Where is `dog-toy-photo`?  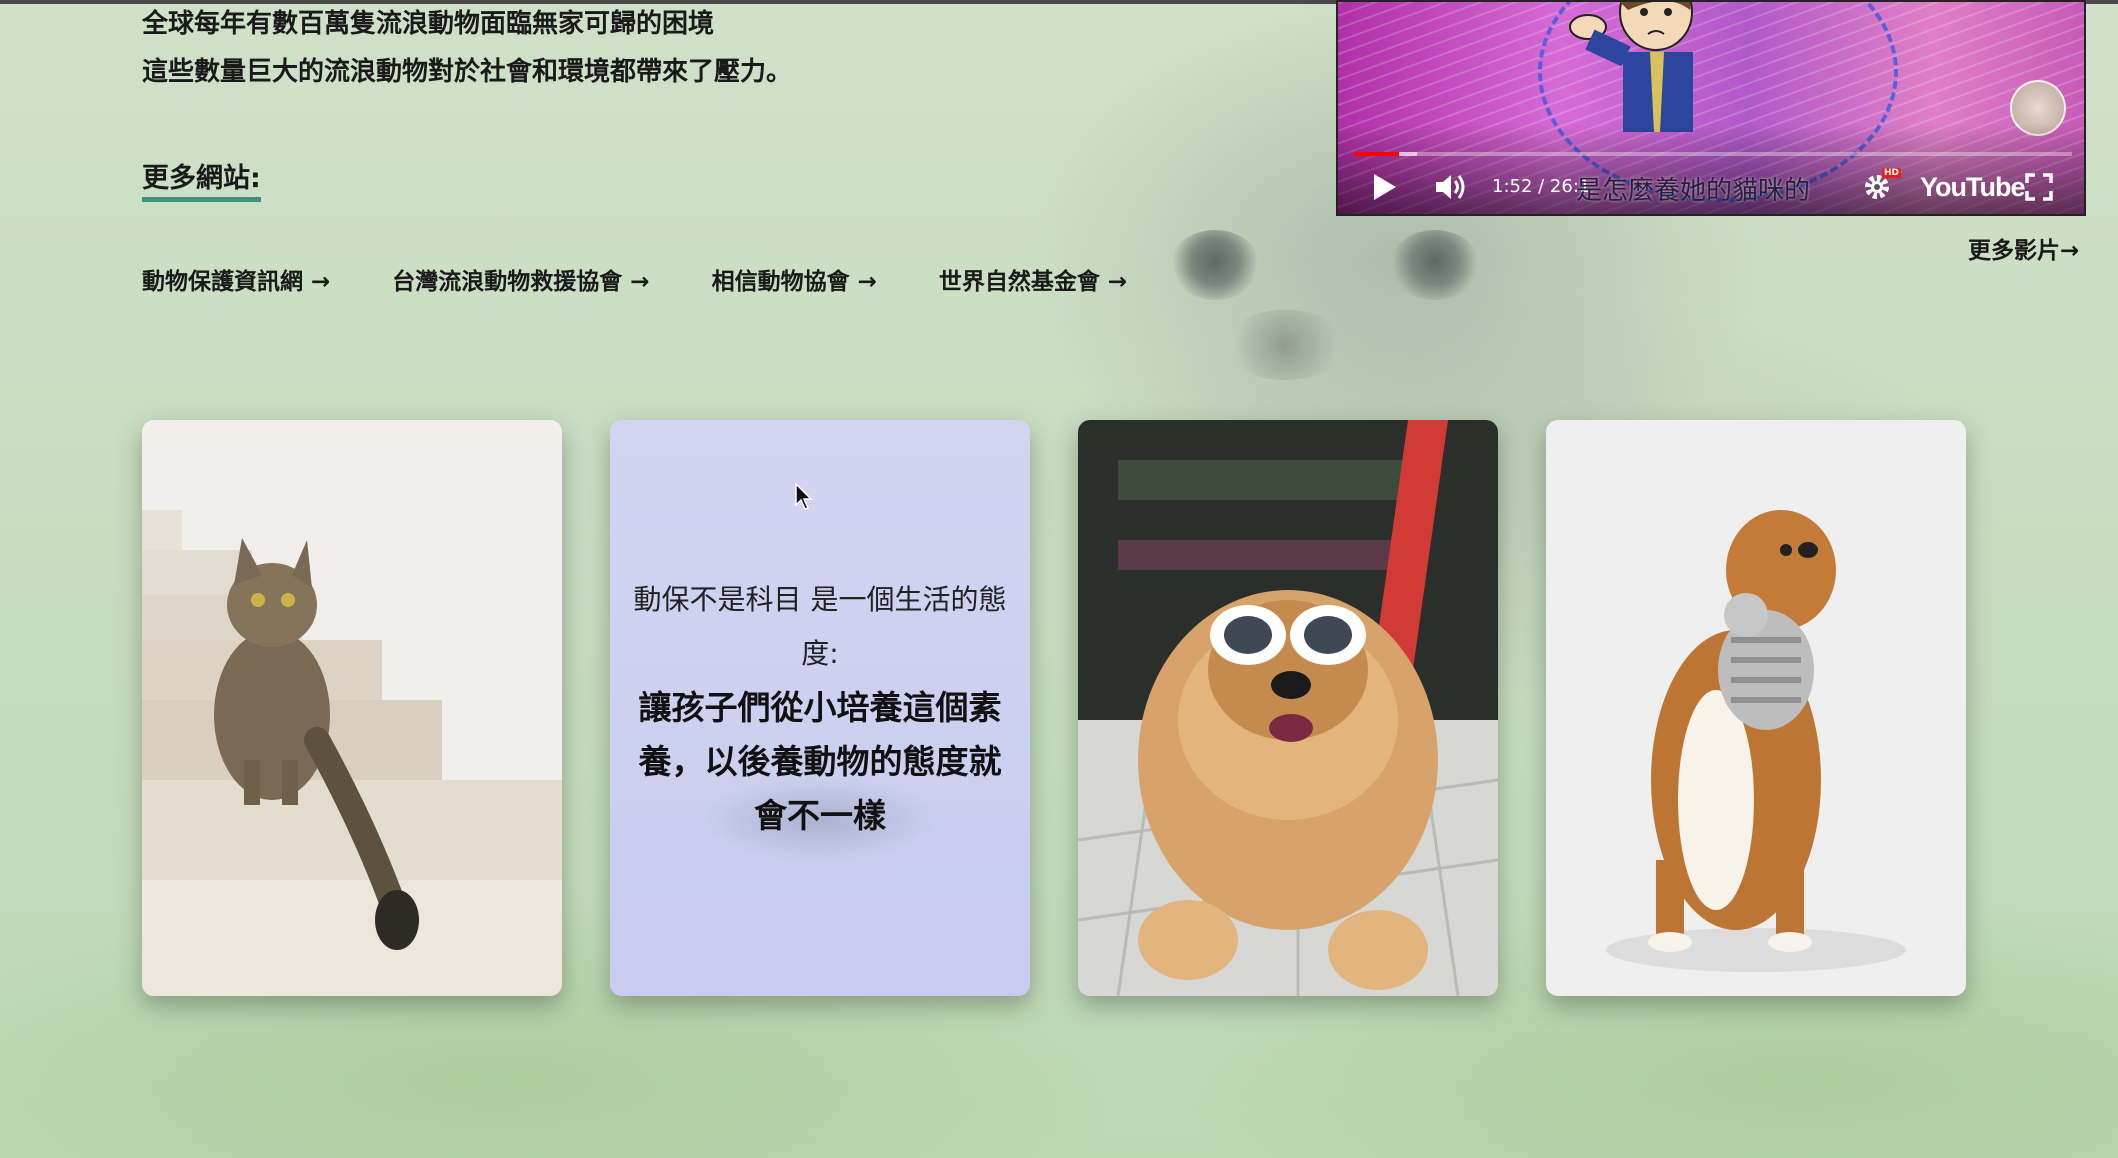
dog-toy-photo is located at coordinates (1756, 708).